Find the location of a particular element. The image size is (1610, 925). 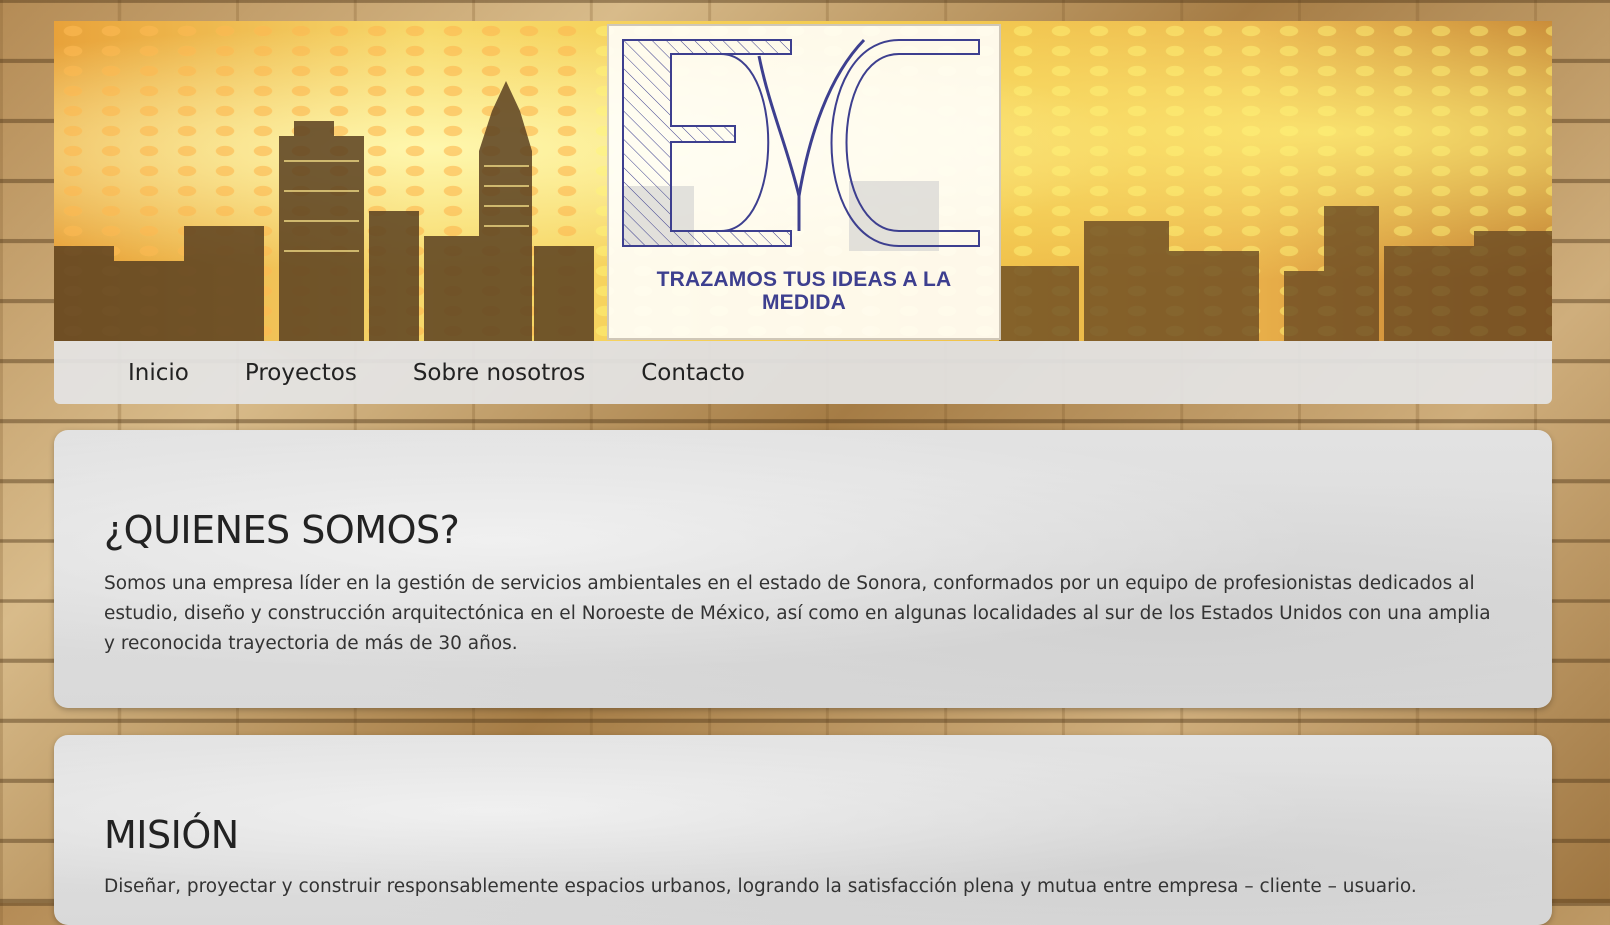

company-logo: TRAZAMOS TUS IDEAS A LA MEDIDA is located at coordinates (804, 182).